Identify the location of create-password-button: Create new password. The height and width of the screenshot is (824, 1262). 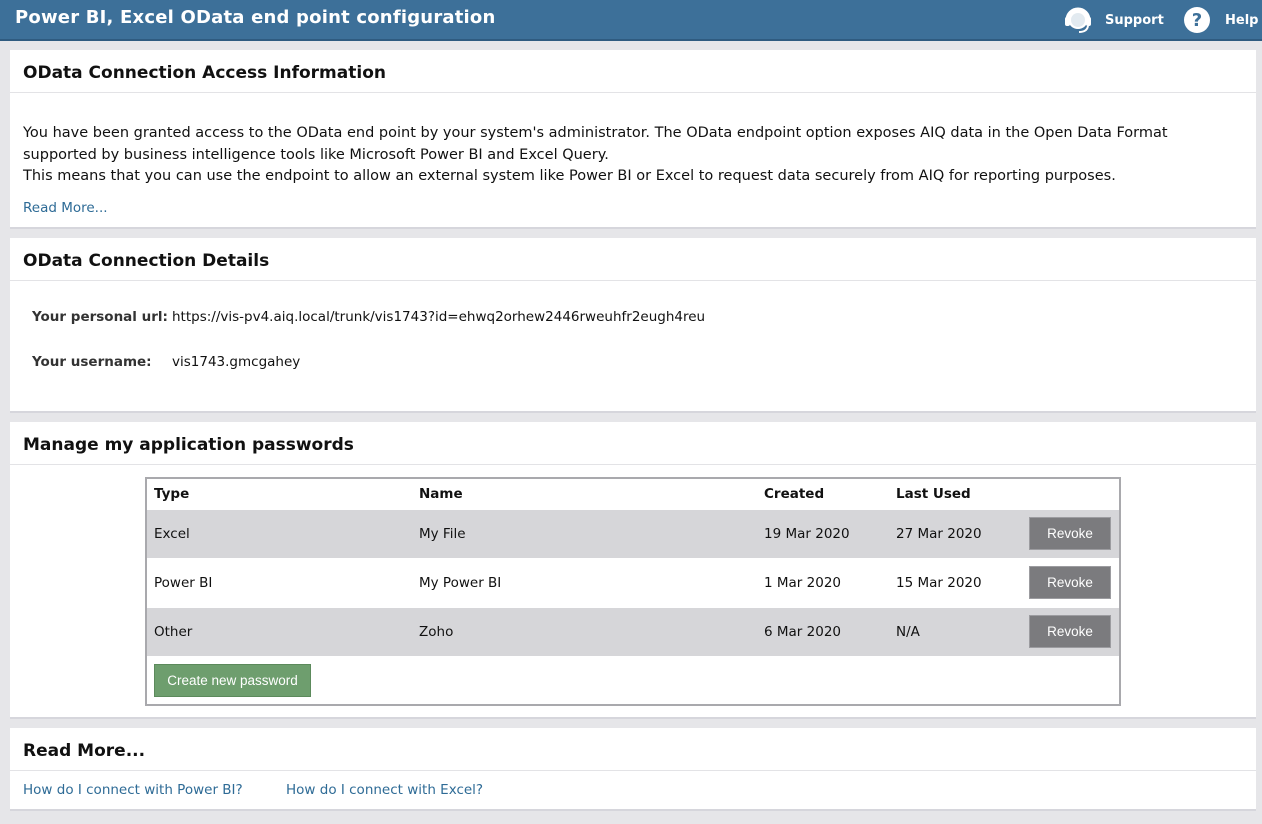
(232, 680).